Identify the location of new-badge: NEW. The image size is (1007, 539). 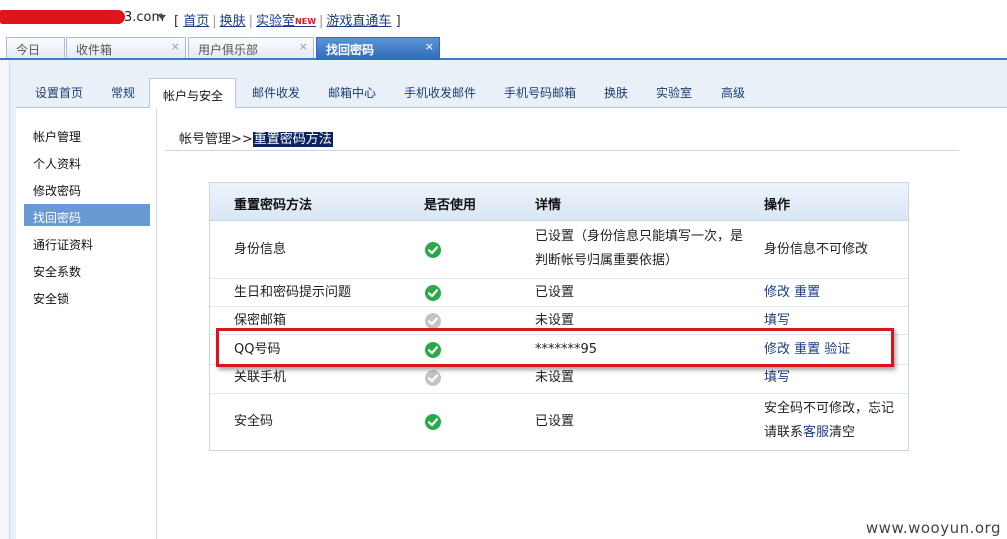
(306, 21).